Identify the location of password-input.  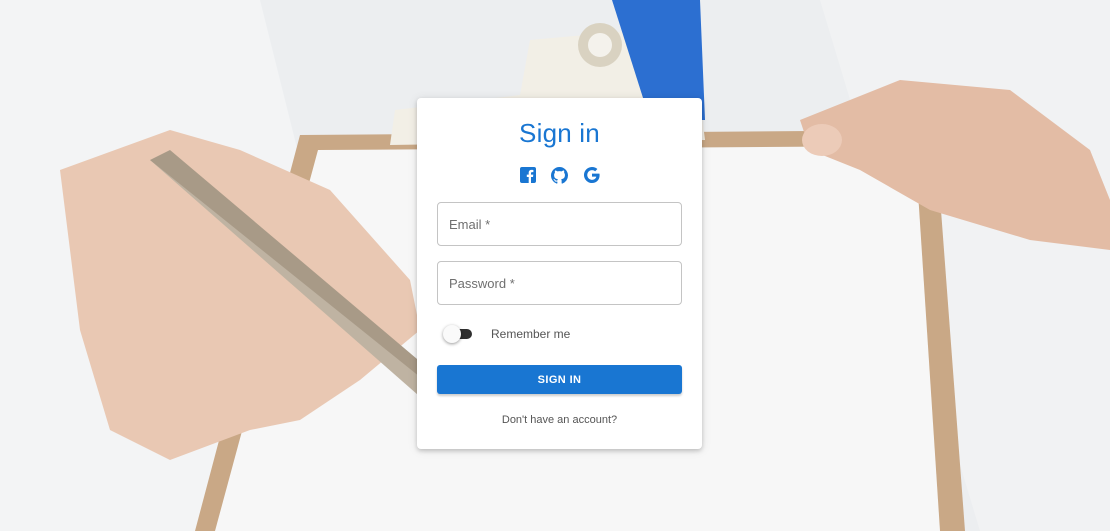
(559, 283).